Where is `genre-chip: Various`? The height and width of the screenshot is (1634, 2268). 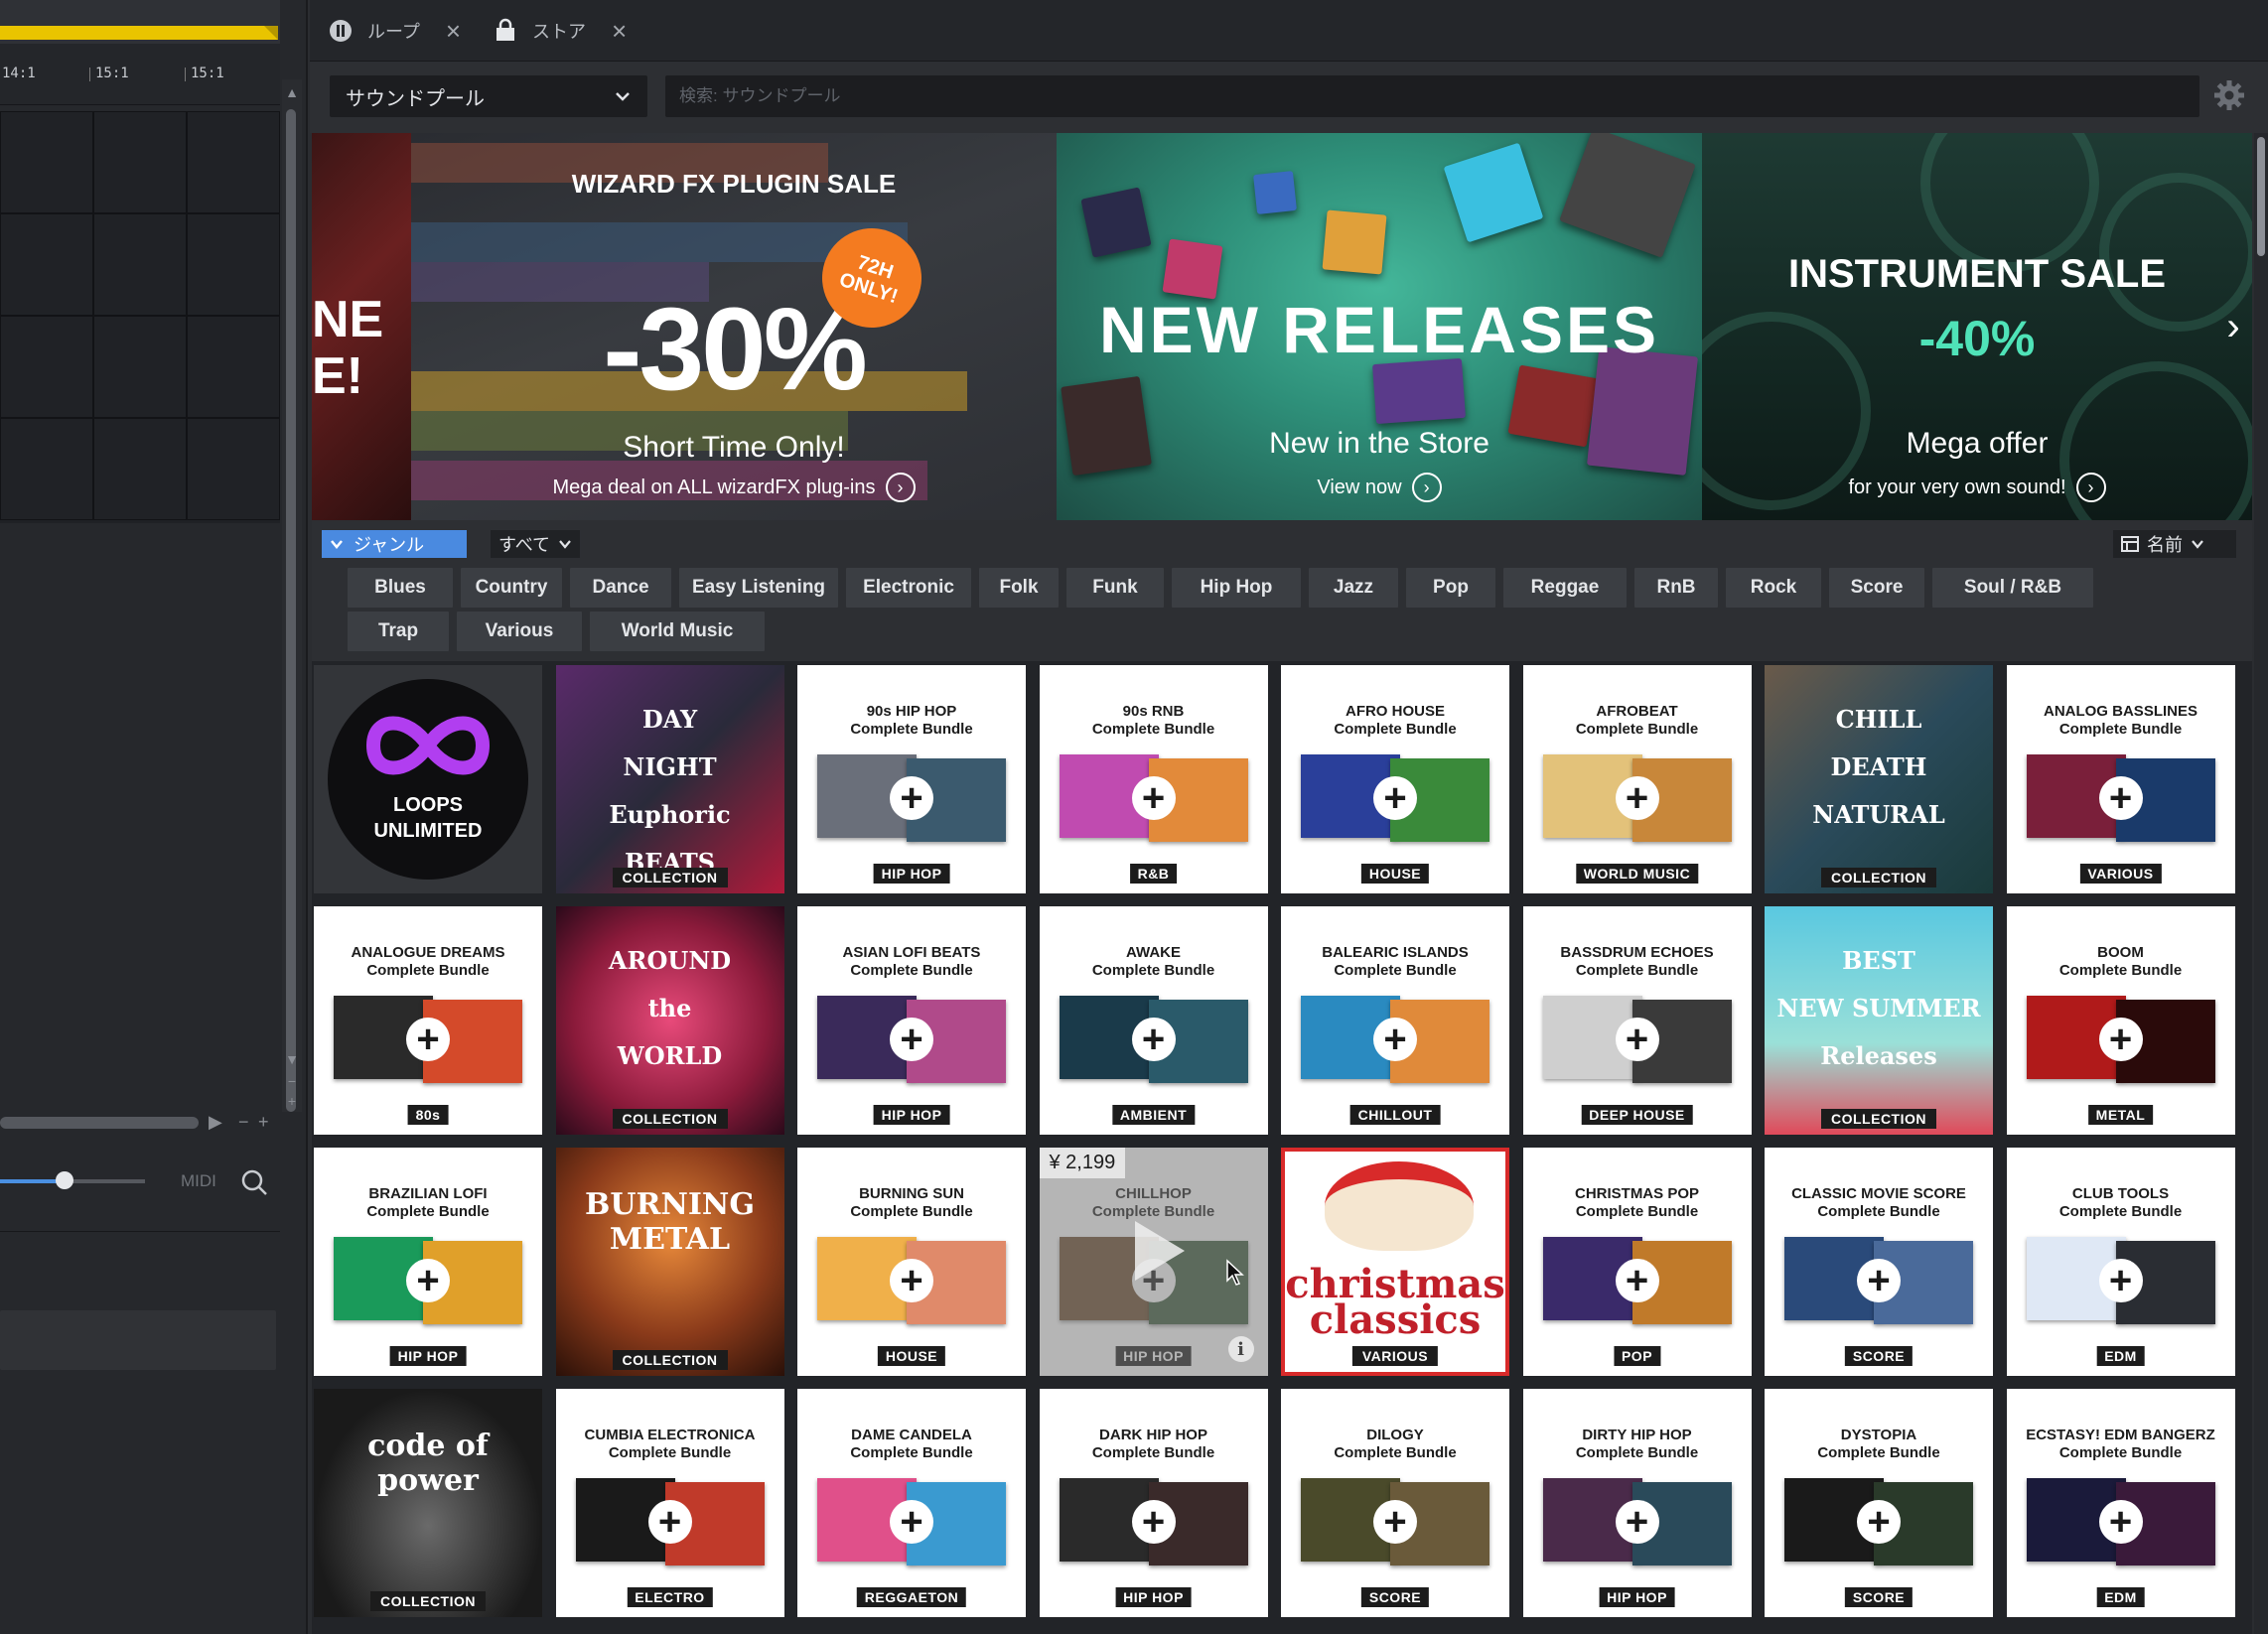 genre-chip: Various is located at coordinates (519, 631).